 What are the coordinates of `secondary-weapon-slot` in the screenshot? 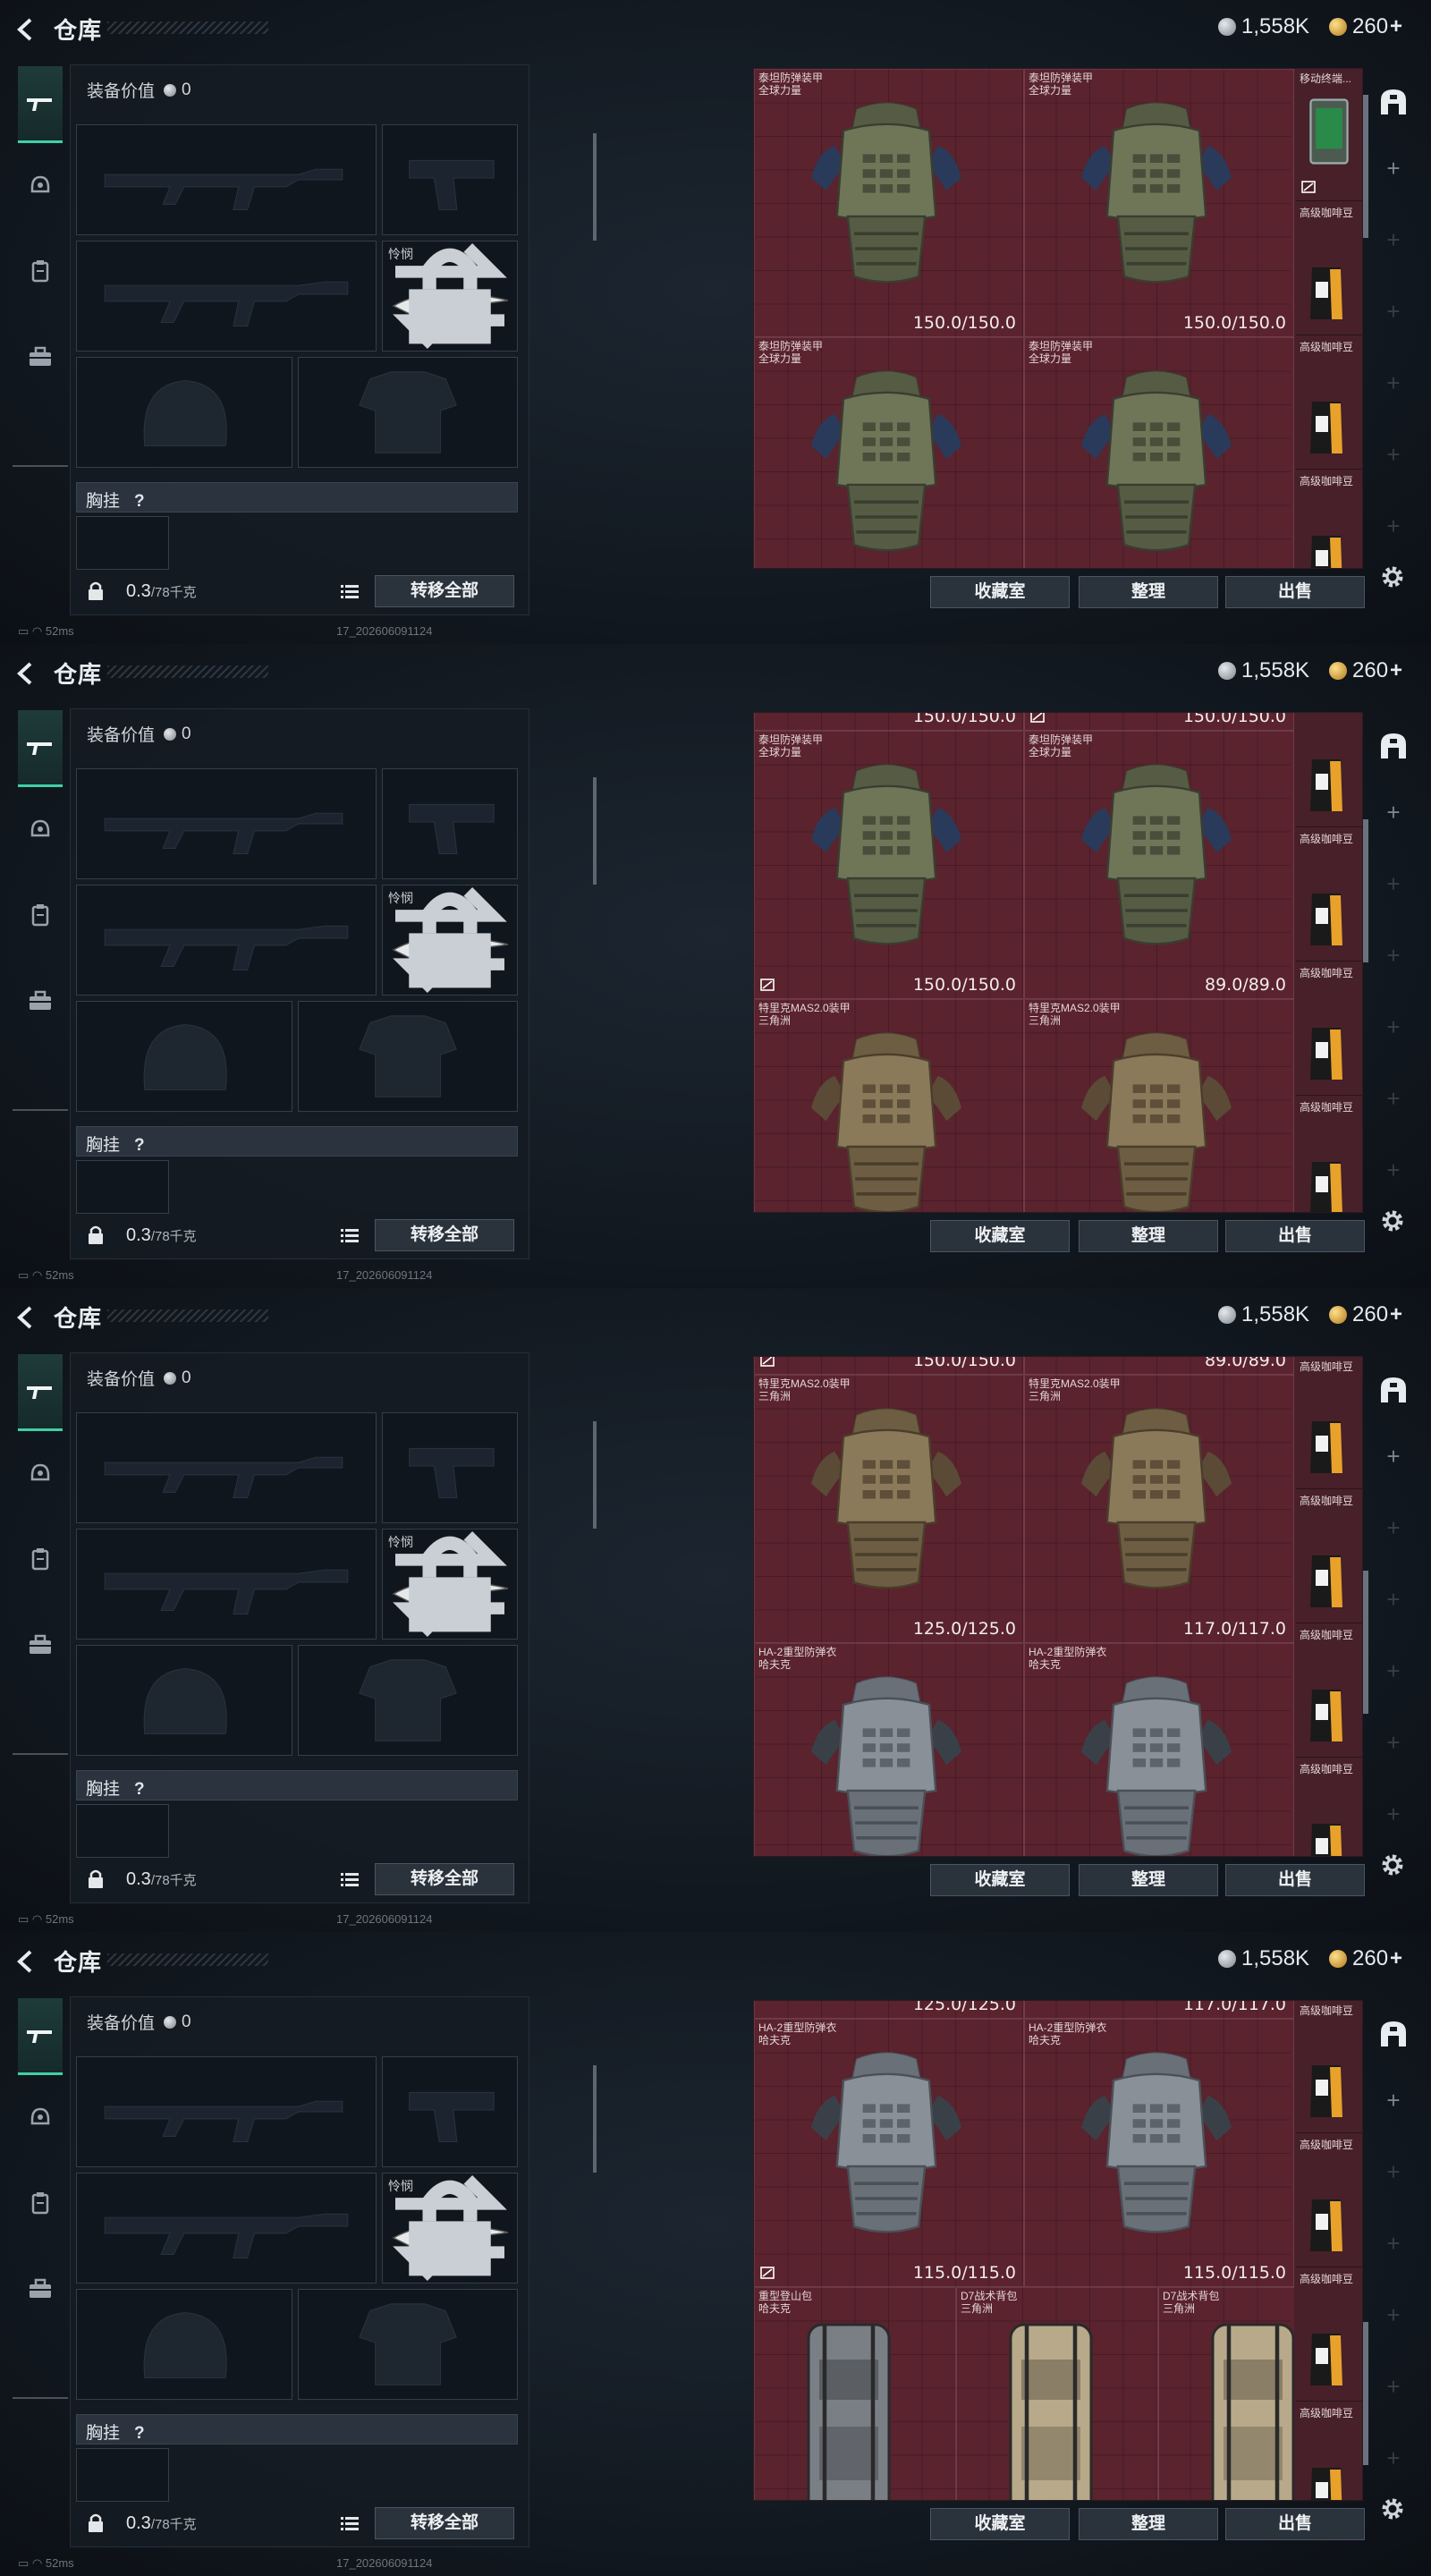 It's located at (227, 940).